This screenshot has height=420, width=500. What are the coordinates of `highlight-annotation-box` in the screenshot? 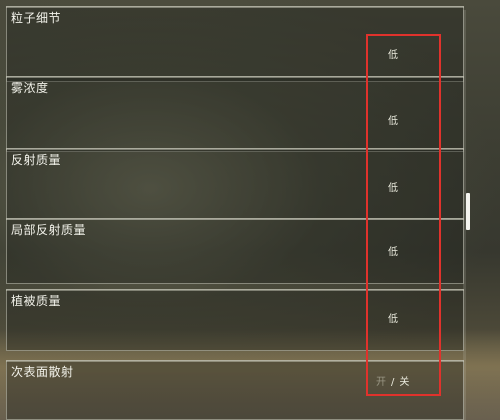 It's located at (403, 215).